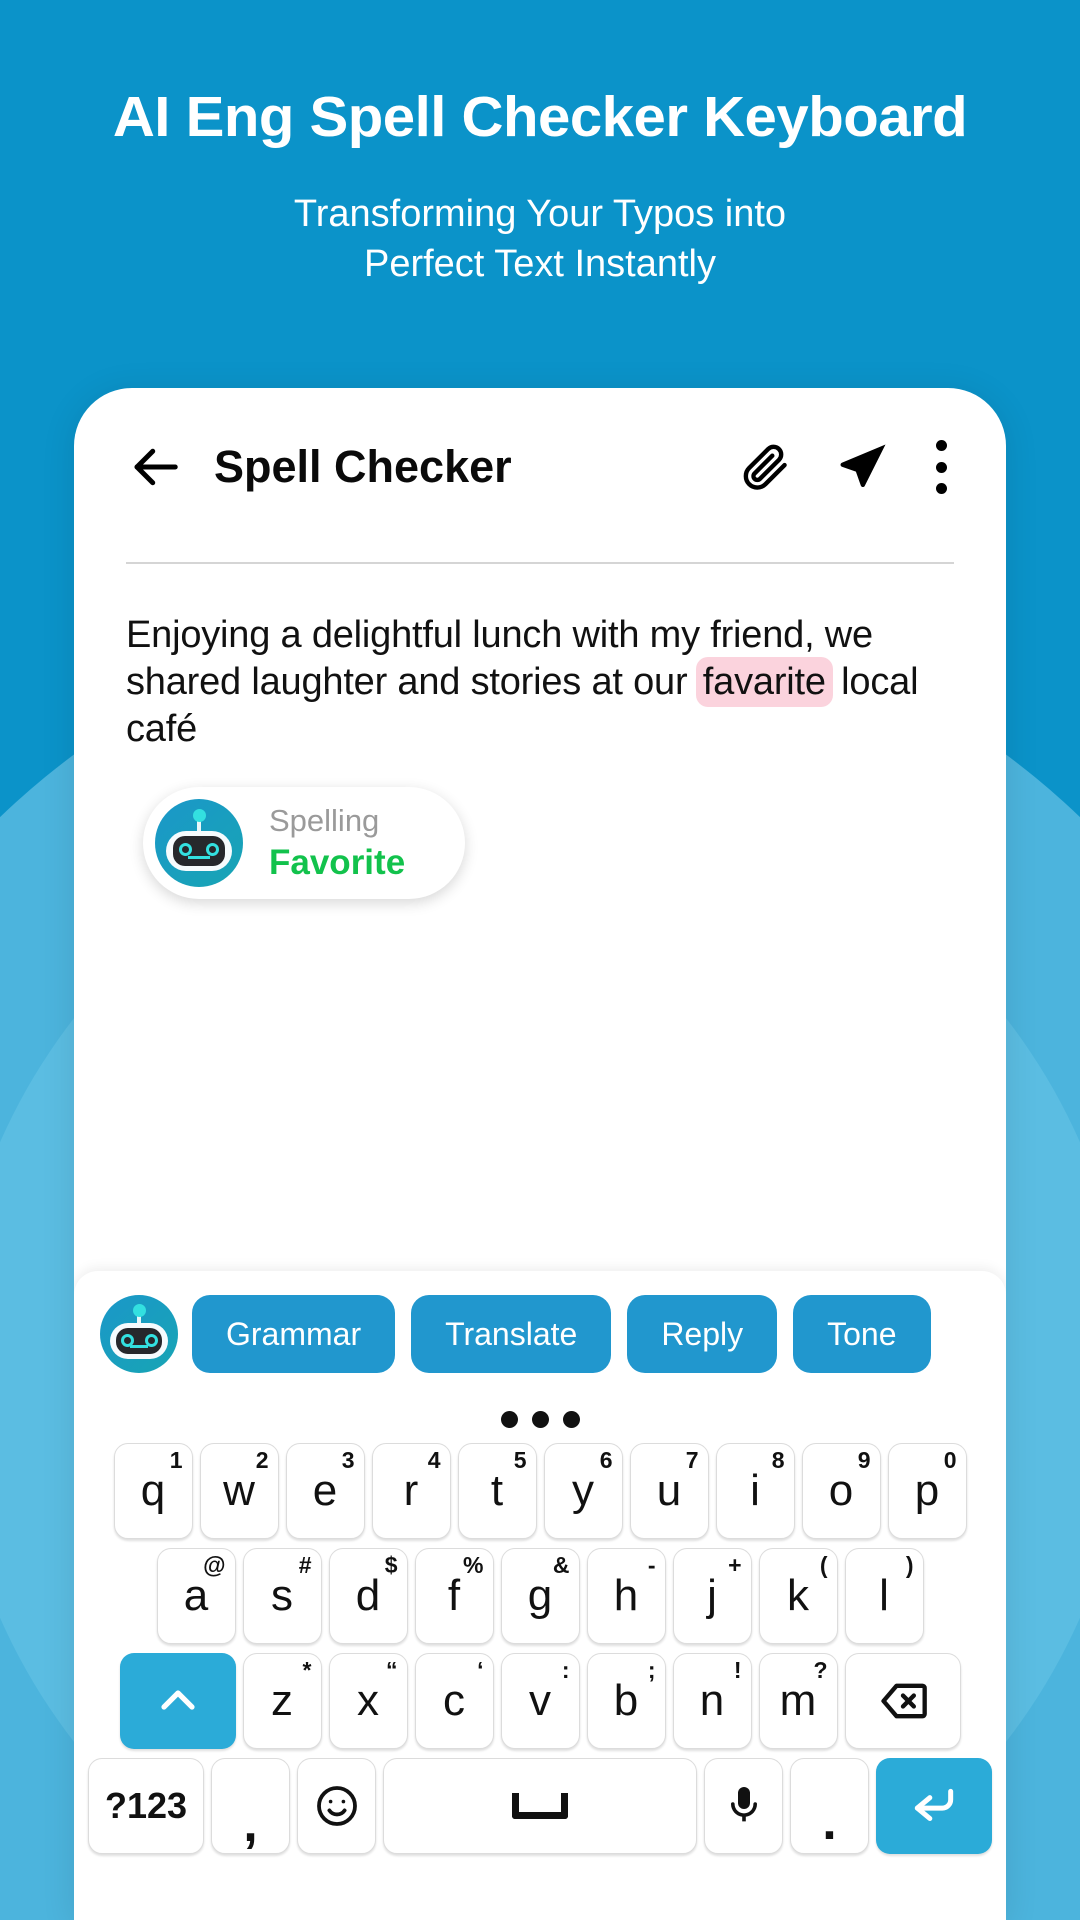 The width and height of the screenshot is (1080, 1920). I want to click on key-letter: j, so click(712, 1595).